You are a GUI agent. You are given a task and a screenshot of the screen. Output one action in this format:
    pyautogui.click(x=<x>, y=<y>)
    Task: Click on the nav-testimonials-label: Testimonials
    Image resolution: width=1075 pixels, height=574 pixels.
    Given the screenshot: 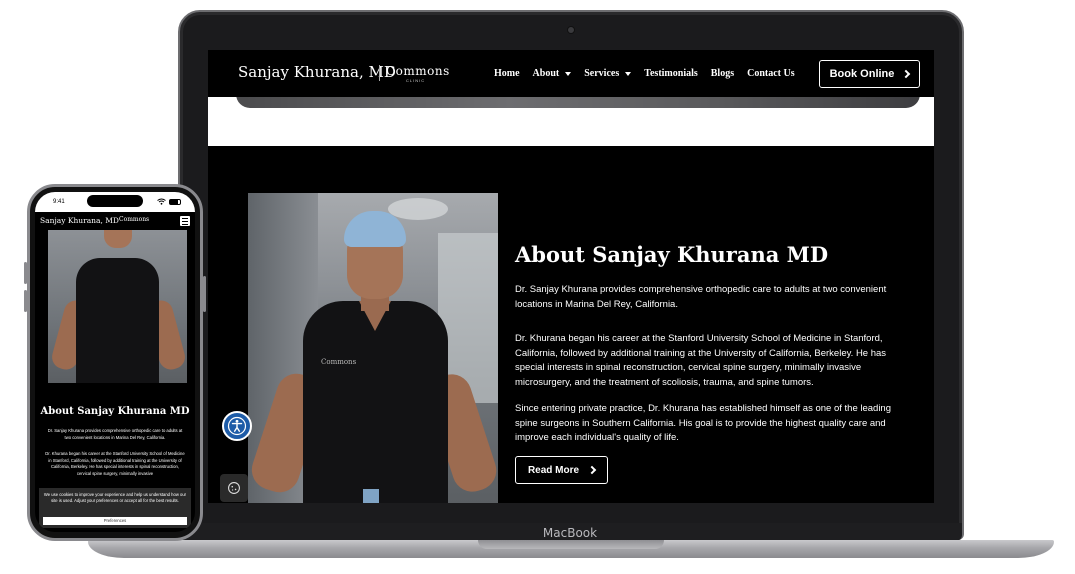 What is the action you would take?
    pyautogui.click(x=671, y=73)
    